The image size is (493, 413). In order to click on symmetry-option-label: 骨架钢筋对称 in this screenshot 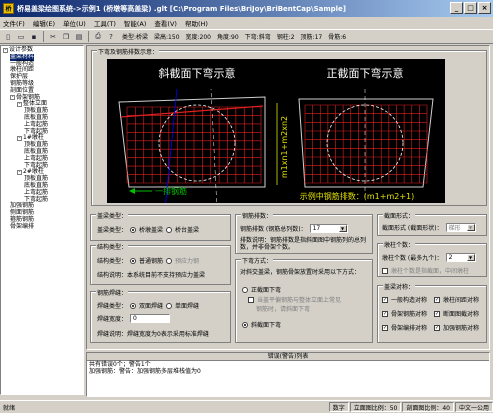, I will do `click(409, 313)`.